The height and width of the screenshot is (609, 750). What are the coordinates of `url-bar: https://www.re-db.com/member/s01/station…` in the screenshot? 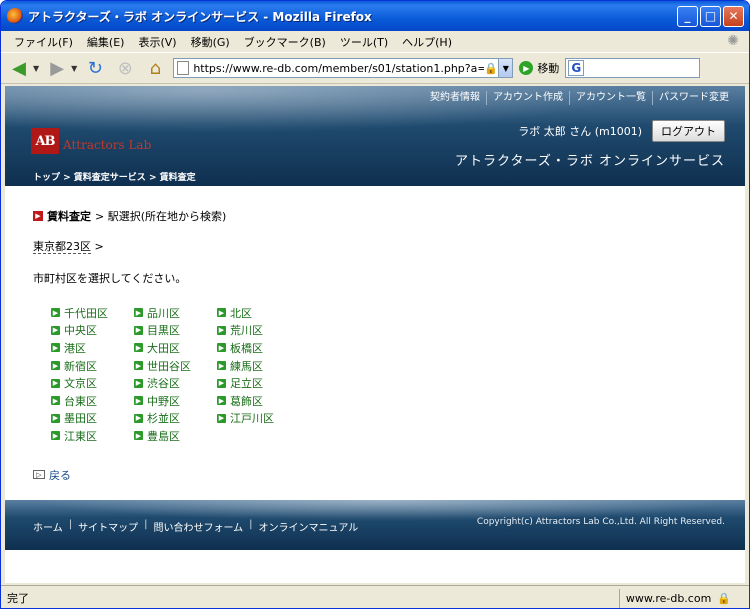 It's located at (343, 68).